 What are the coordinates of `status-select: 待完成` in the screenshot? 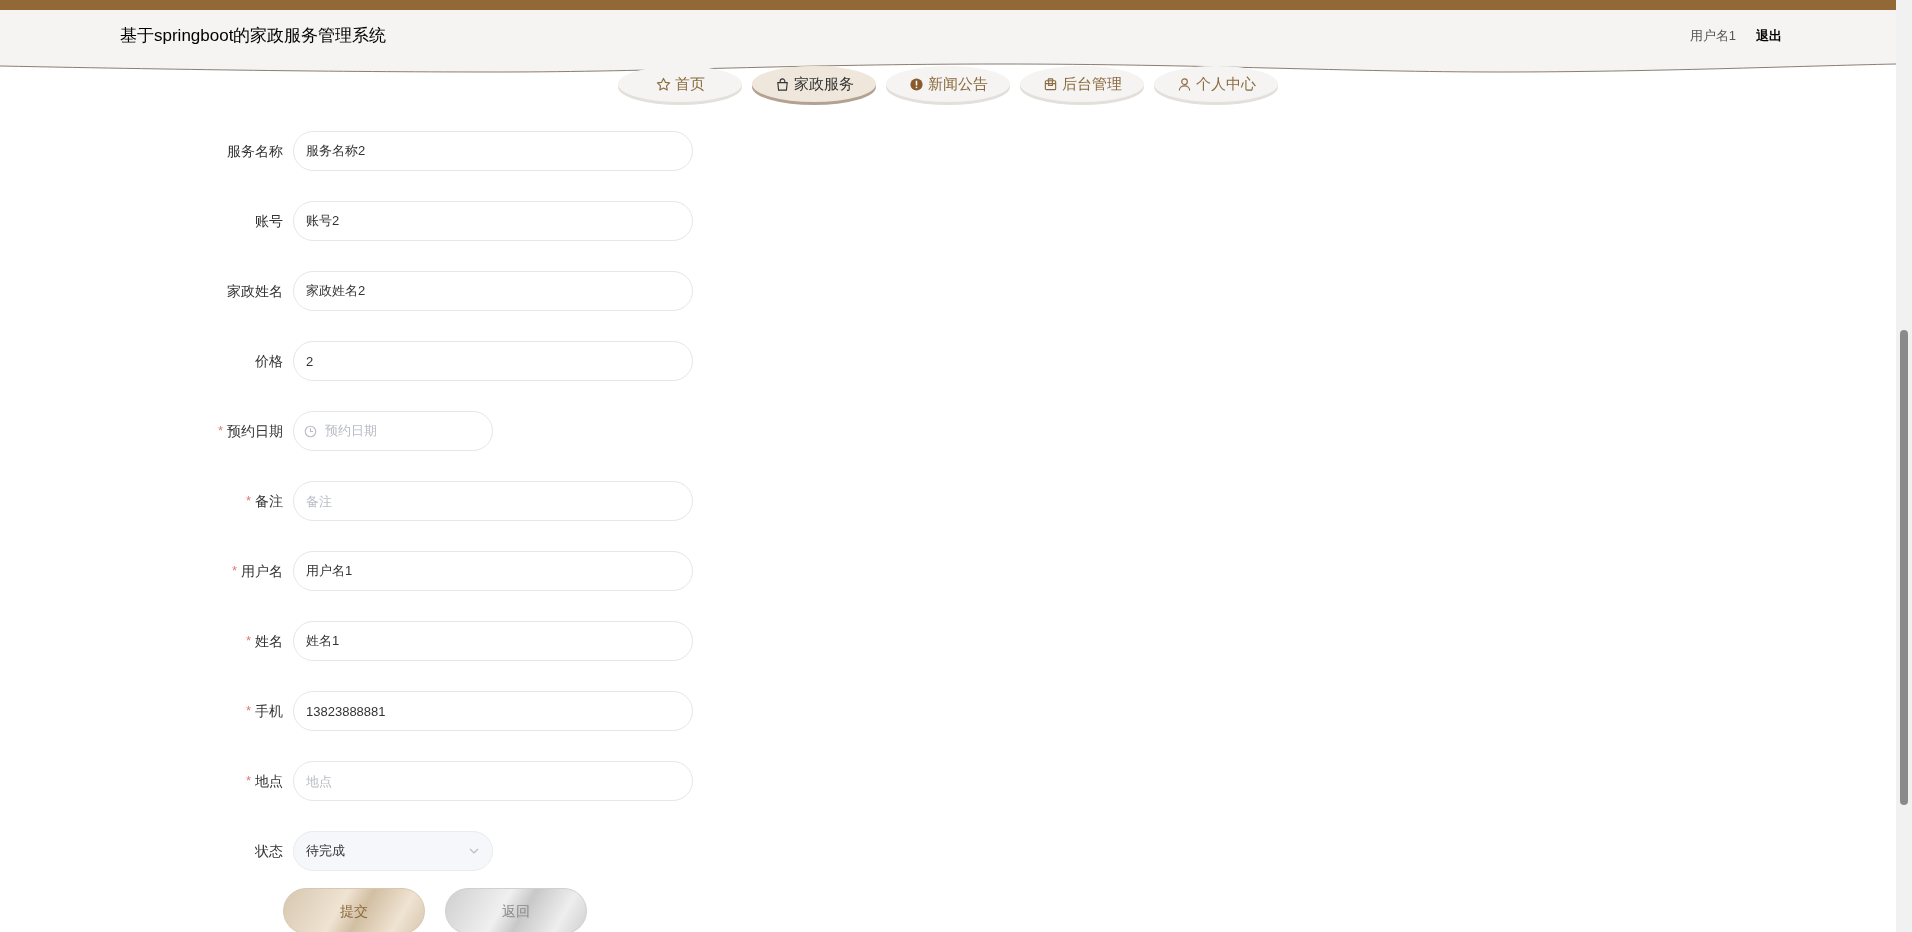 It's located at (393, 851).